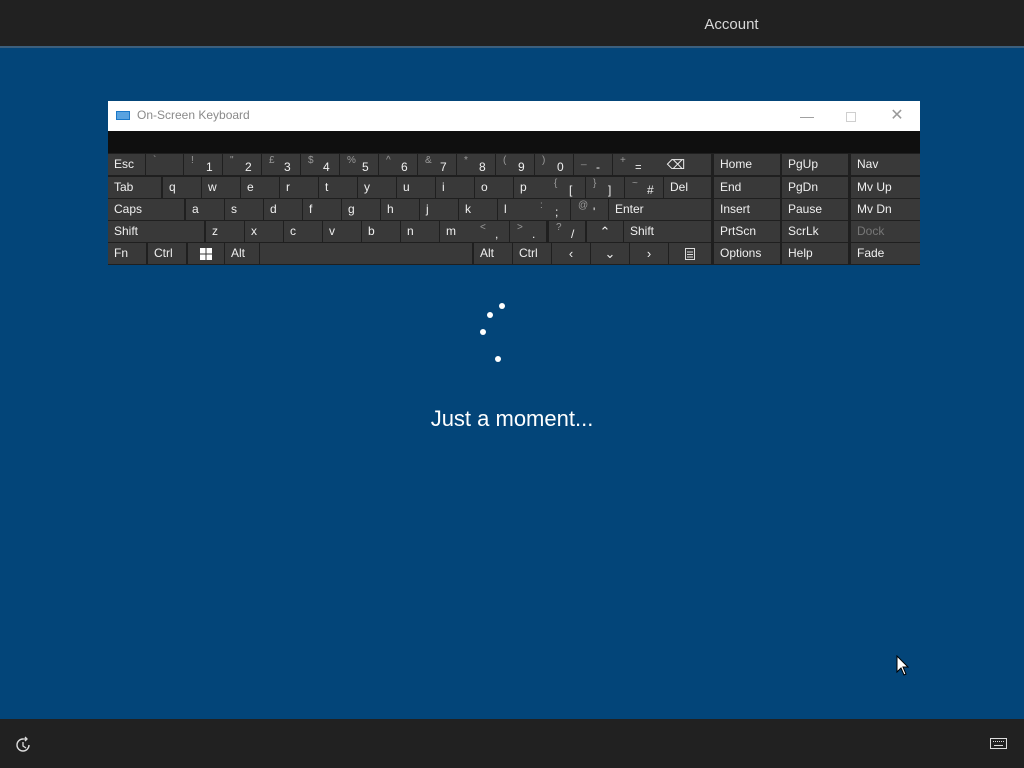 The height and width of the screenshot is (768, 1024). Describe the element at coordinates (203, 164) in the screenshot. I see `key-1: ! 1` at that location.